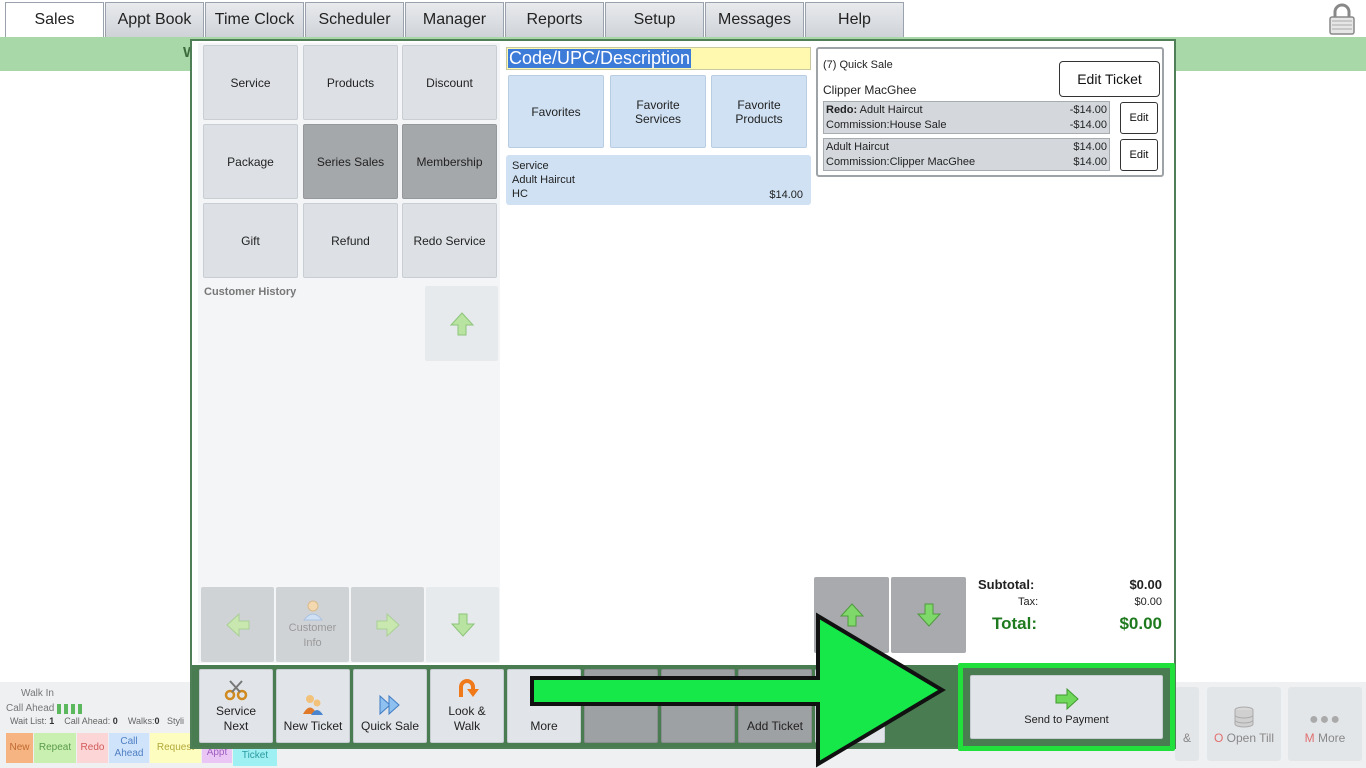 Image resolution: width=1366 pixels, height=768 pixels. I want to click on customer-info-button: Customer Info, so click(312, 624).